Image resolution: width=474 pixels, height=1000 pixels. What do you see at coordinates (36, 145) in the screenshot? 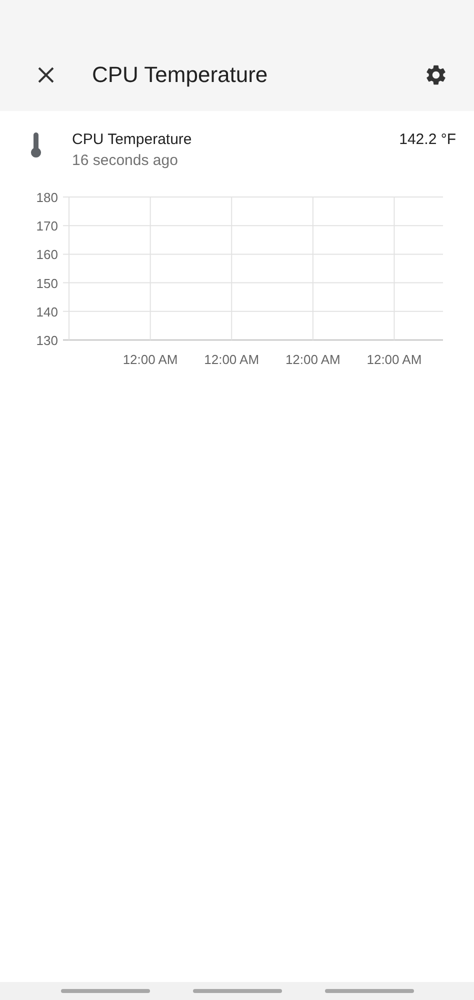
I see `thermometer-icon` at bounding box center [36, 145].